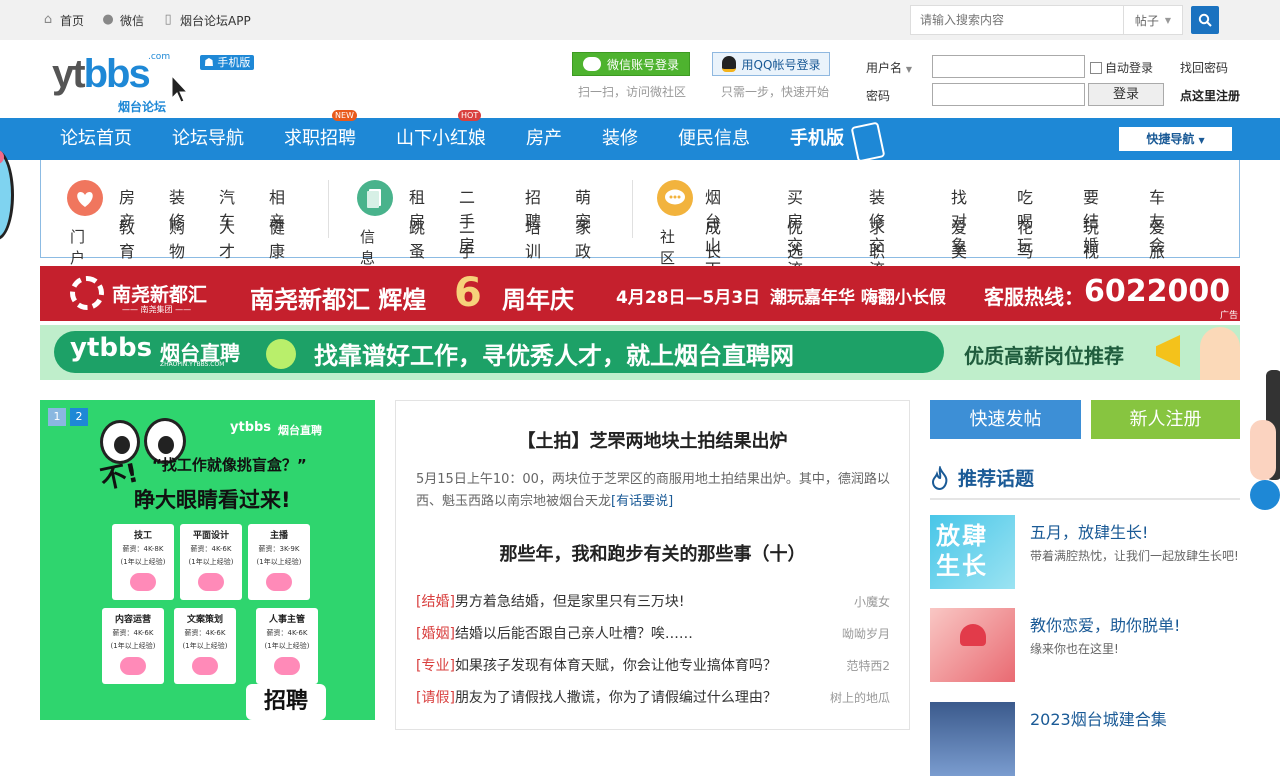 This screenshot has width=1280, height=776. Describe the element at coordinates (1205, 20) in the screenshot. I see `search-button` at that location.